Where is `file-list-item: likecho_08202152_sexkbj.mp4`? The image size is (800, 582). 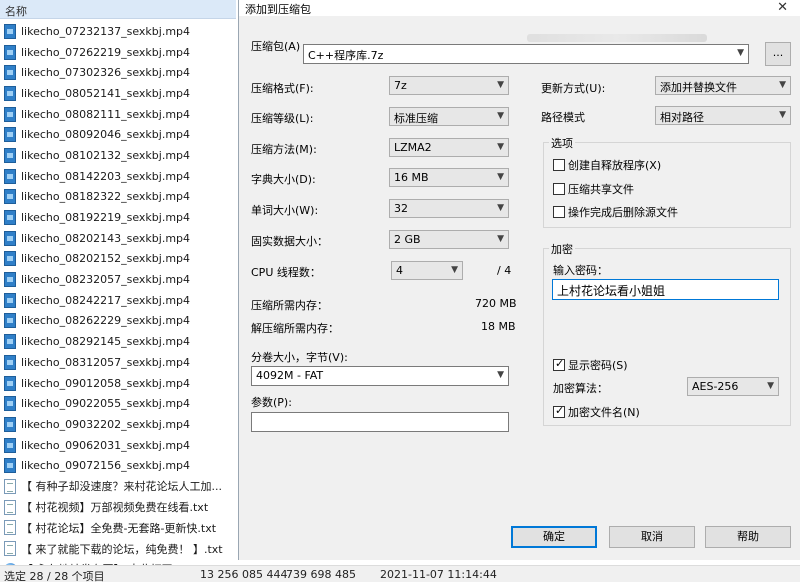
file-list-item: likecho_08202152_sexkbj.mp4 is located at coordinates (118, 259).